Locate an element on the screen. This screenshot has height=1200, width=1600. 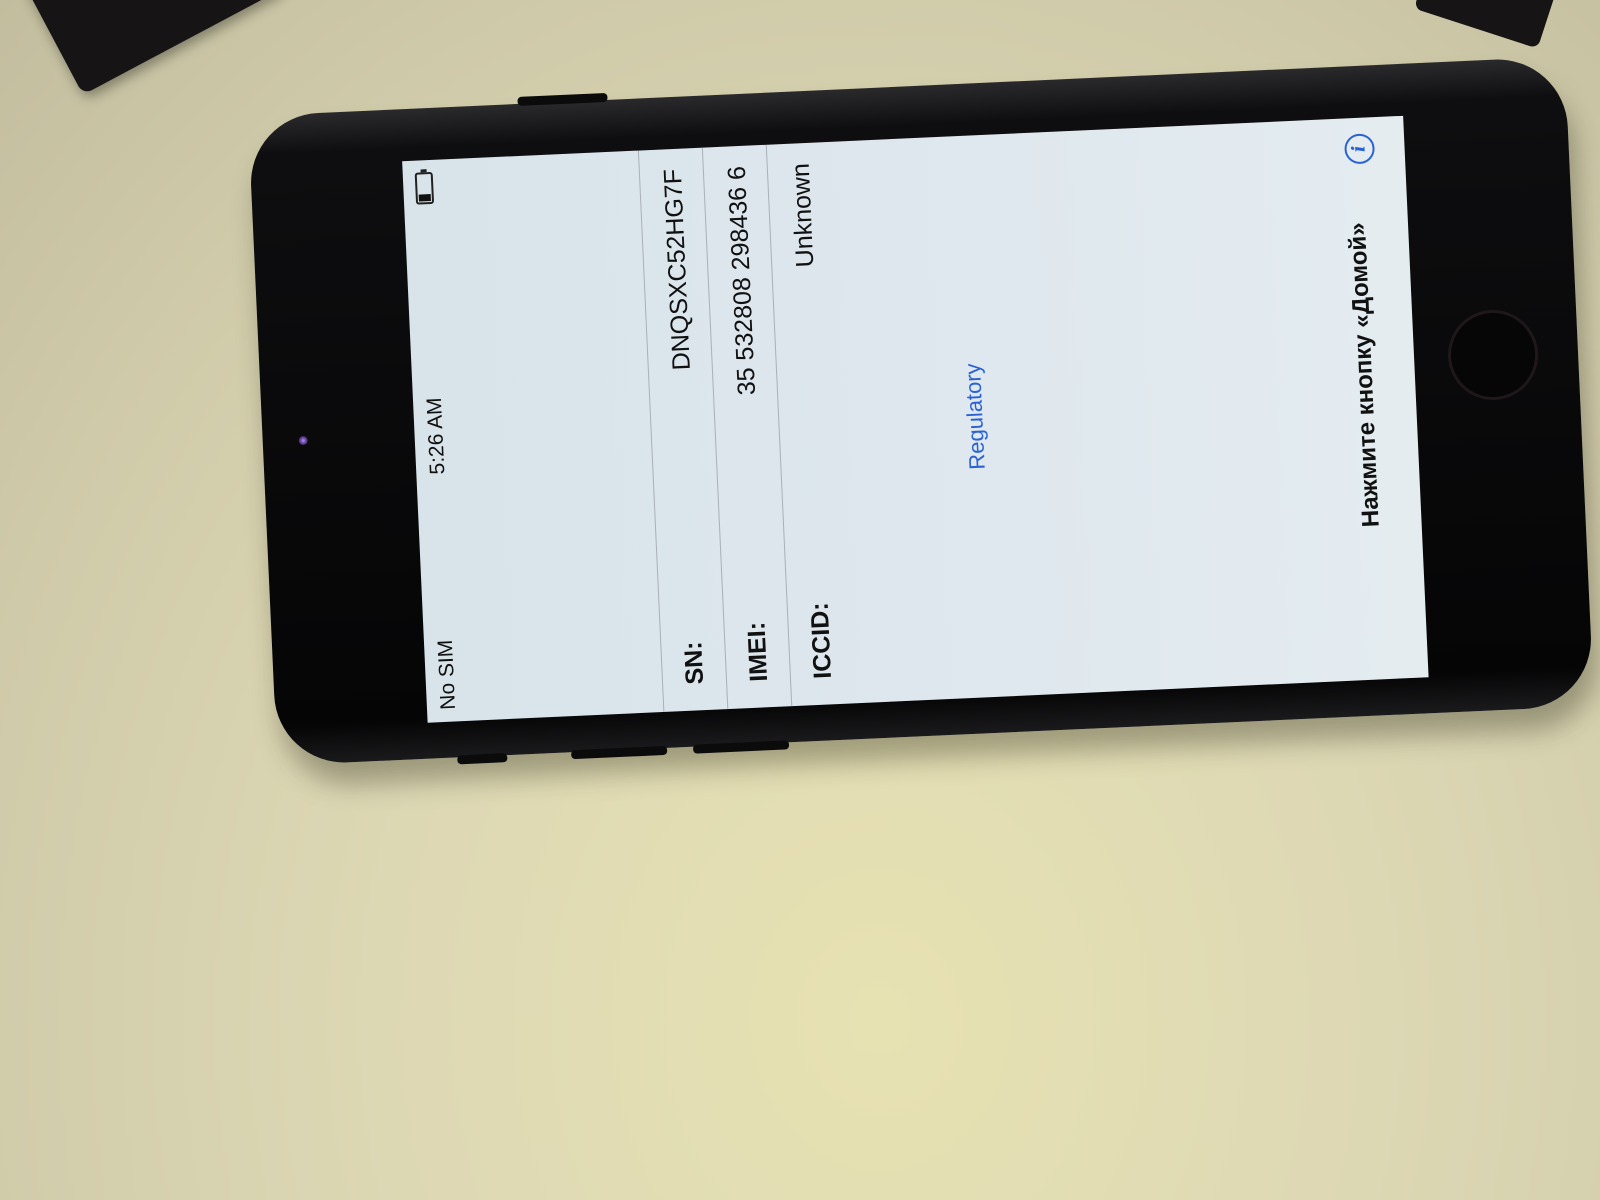
mute-switch is located at coordinates (482, 759).